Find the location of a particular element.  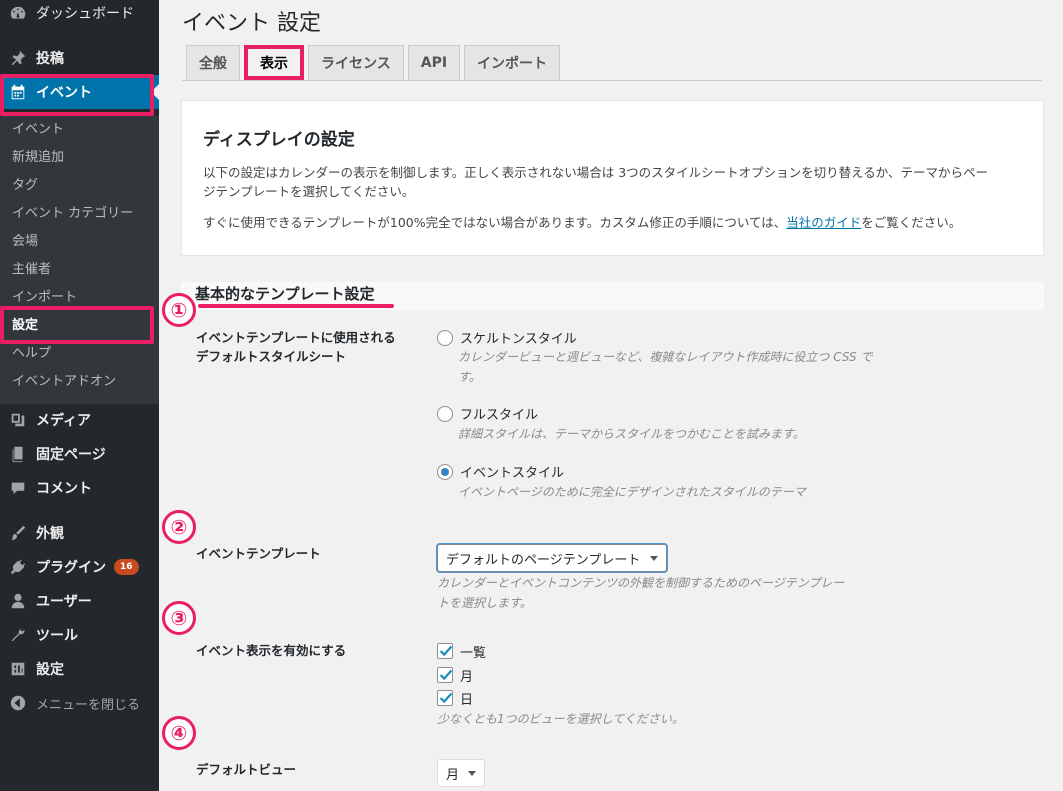

template-desc-1: カレンダーとイベントコンテンツの外観を制御するためのページテンプレー is located at coordinates (641, 583).